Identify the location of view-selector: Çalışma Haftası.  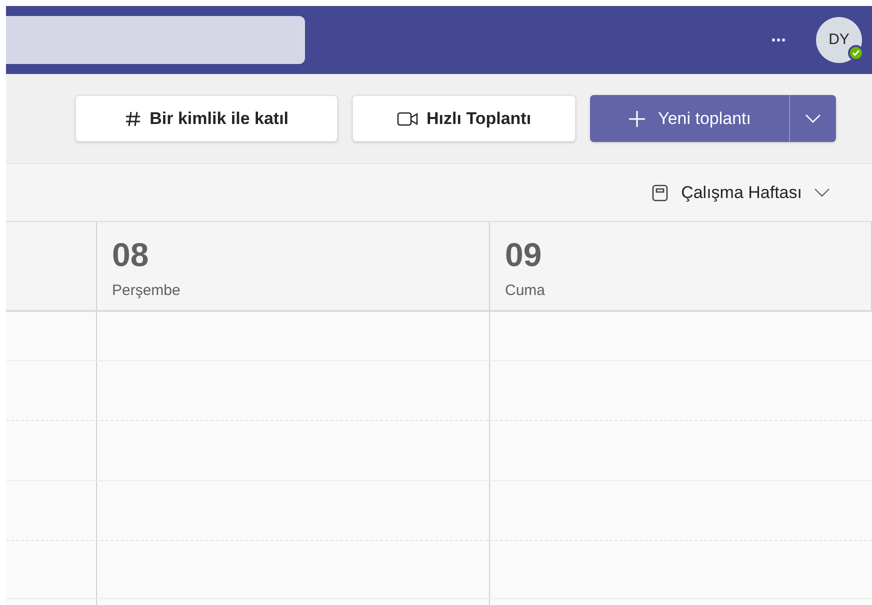
(740, 193).